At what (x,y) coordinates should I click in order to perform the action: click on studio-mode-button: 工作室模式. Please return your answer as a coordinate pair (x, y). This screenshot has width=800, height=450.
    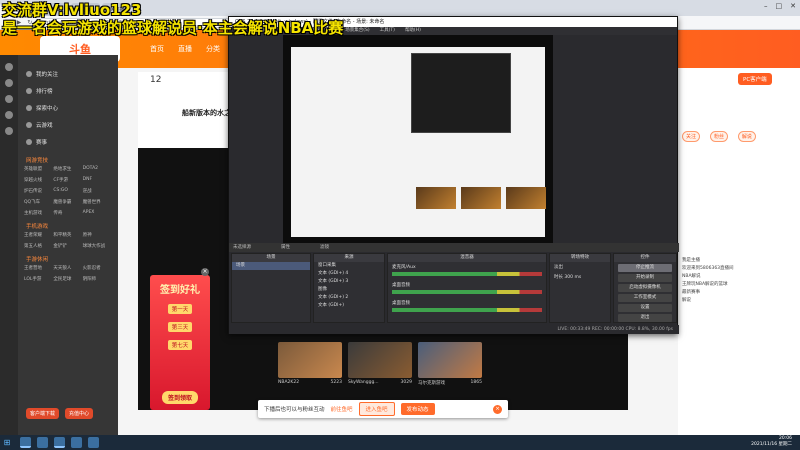
    Looking at the image, I should click on (645, 298).